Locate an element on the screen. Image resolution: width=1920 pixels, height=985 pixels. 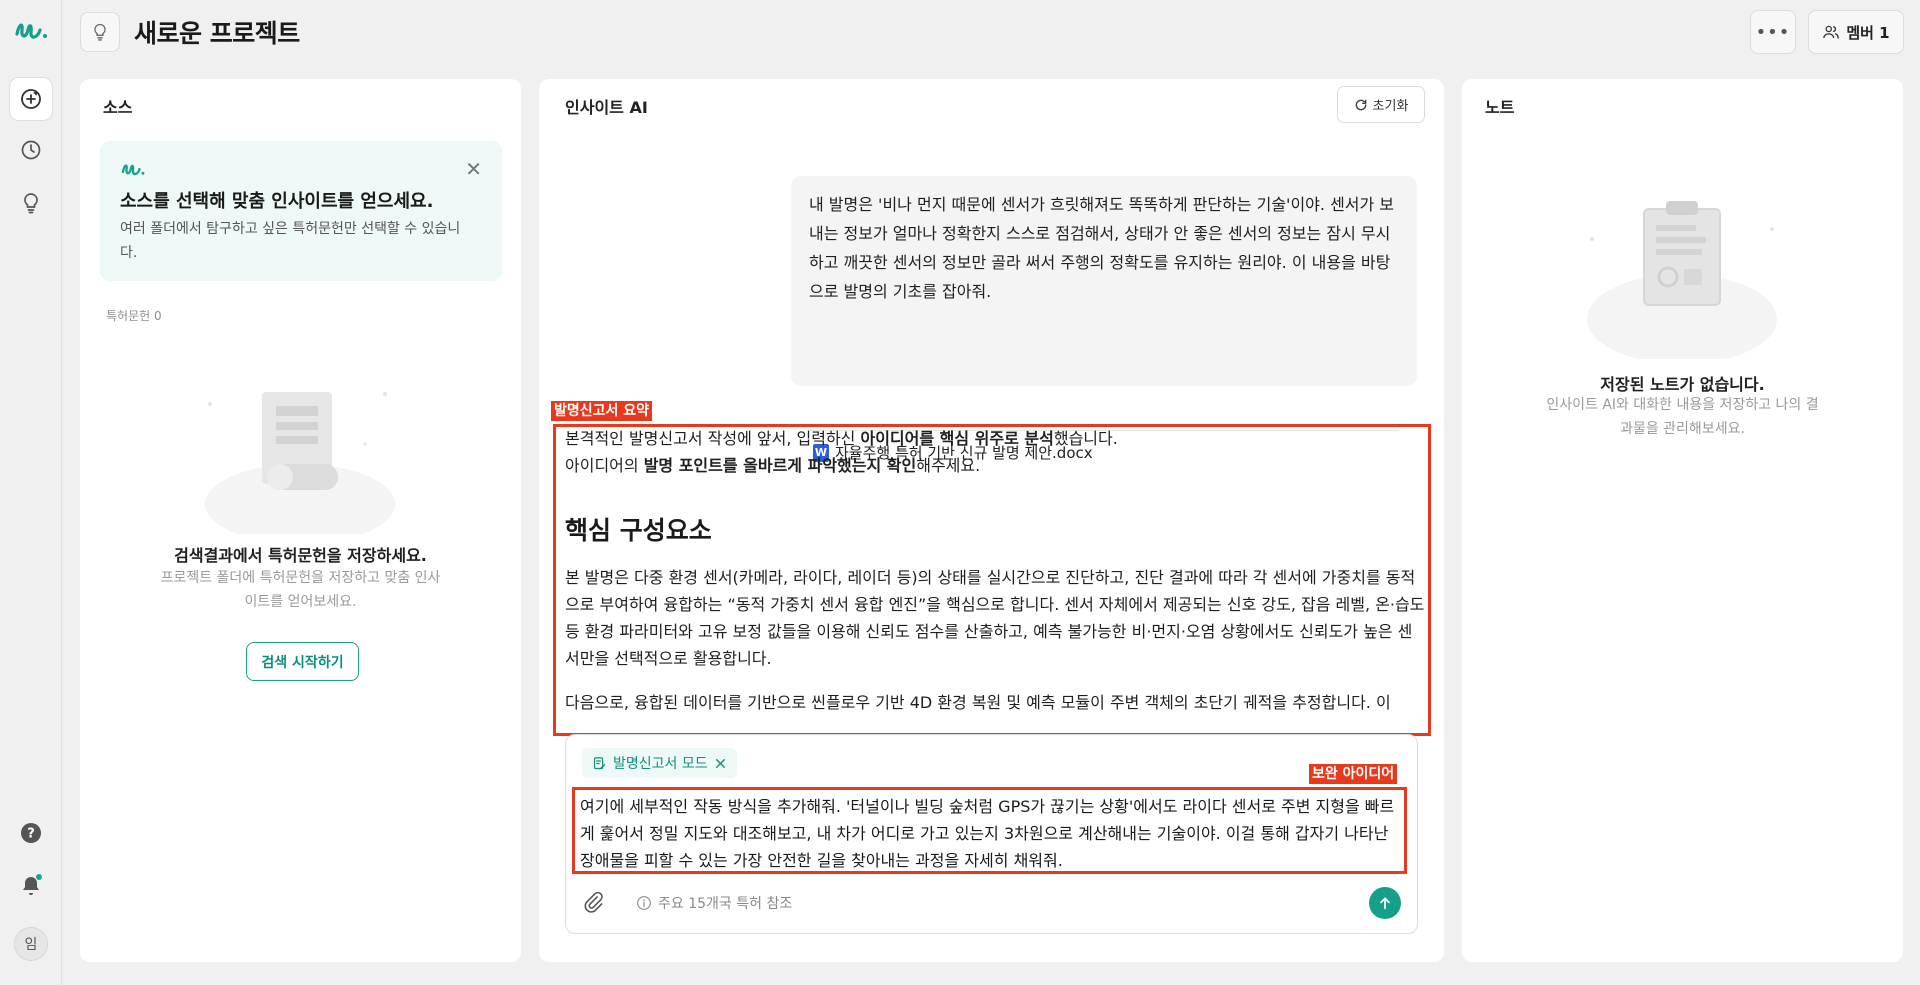
help-icon: ? is located at coordinates (31, 833).